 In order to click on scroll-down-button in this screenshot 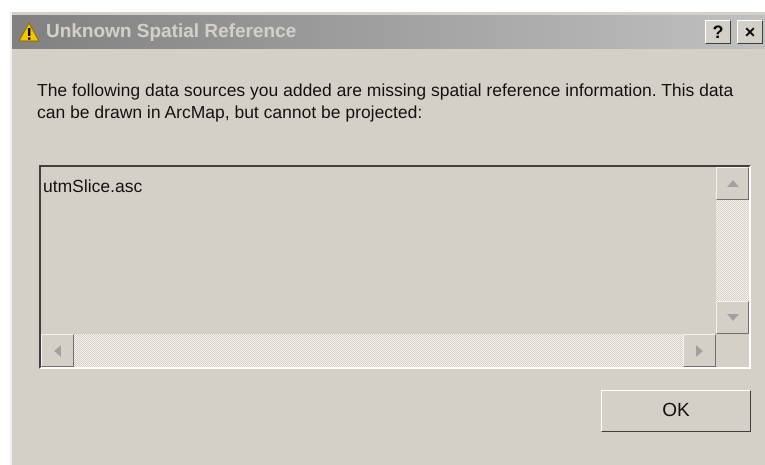, I will do `click(732, 317)`.